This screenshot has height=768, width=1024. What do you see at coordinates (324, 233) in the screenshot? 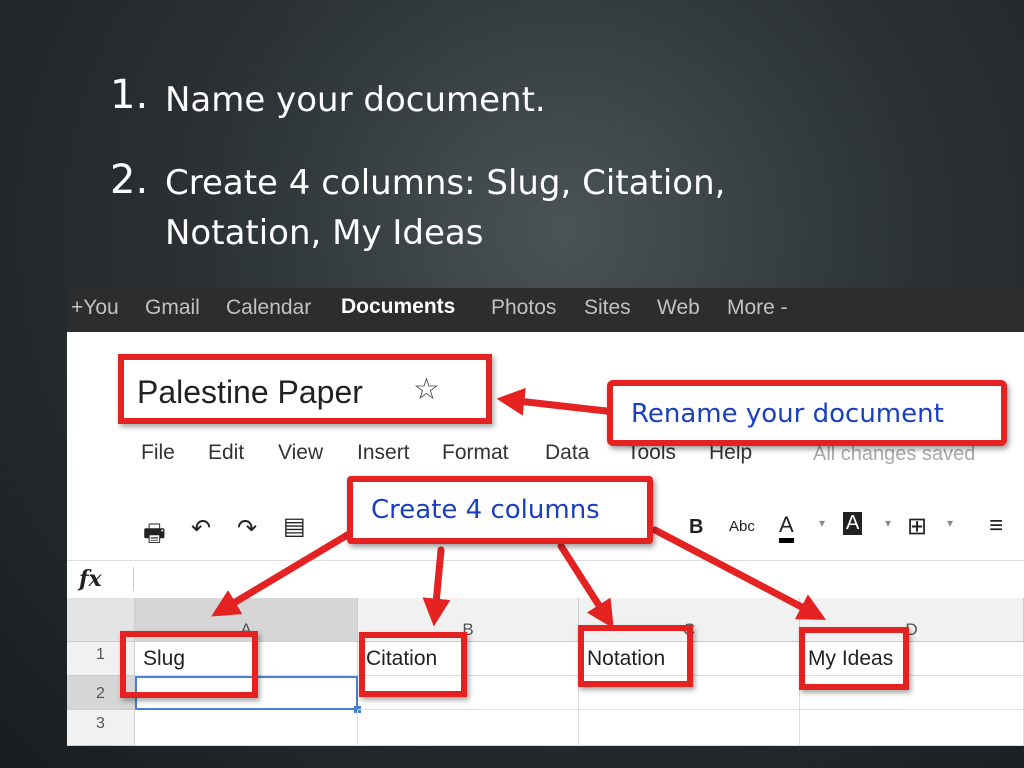
I see `step-text-continued: Notation, My Ideas` at bounding box center [324, 233].